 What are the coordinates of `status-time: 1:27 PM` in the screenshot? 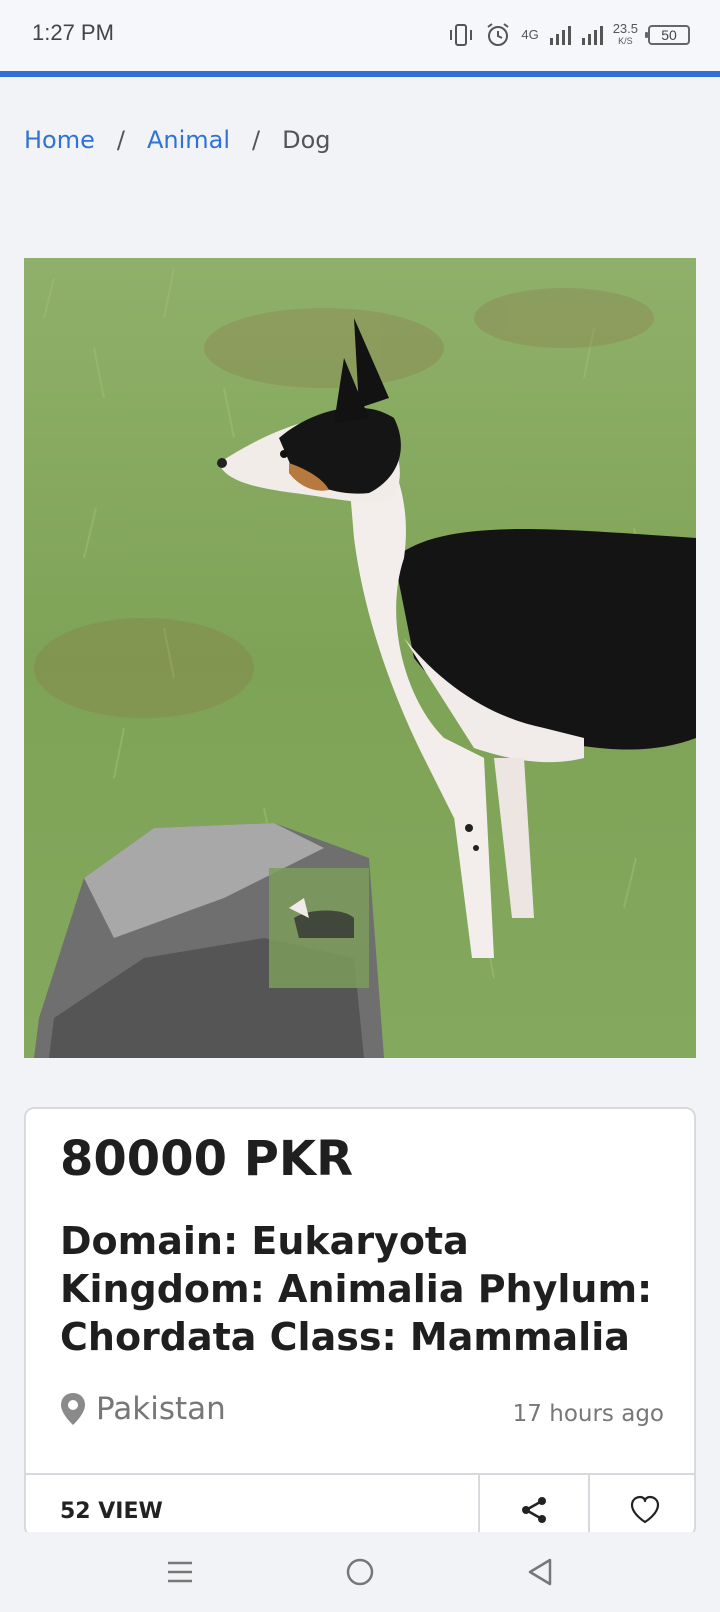 It's located at (73, 32).